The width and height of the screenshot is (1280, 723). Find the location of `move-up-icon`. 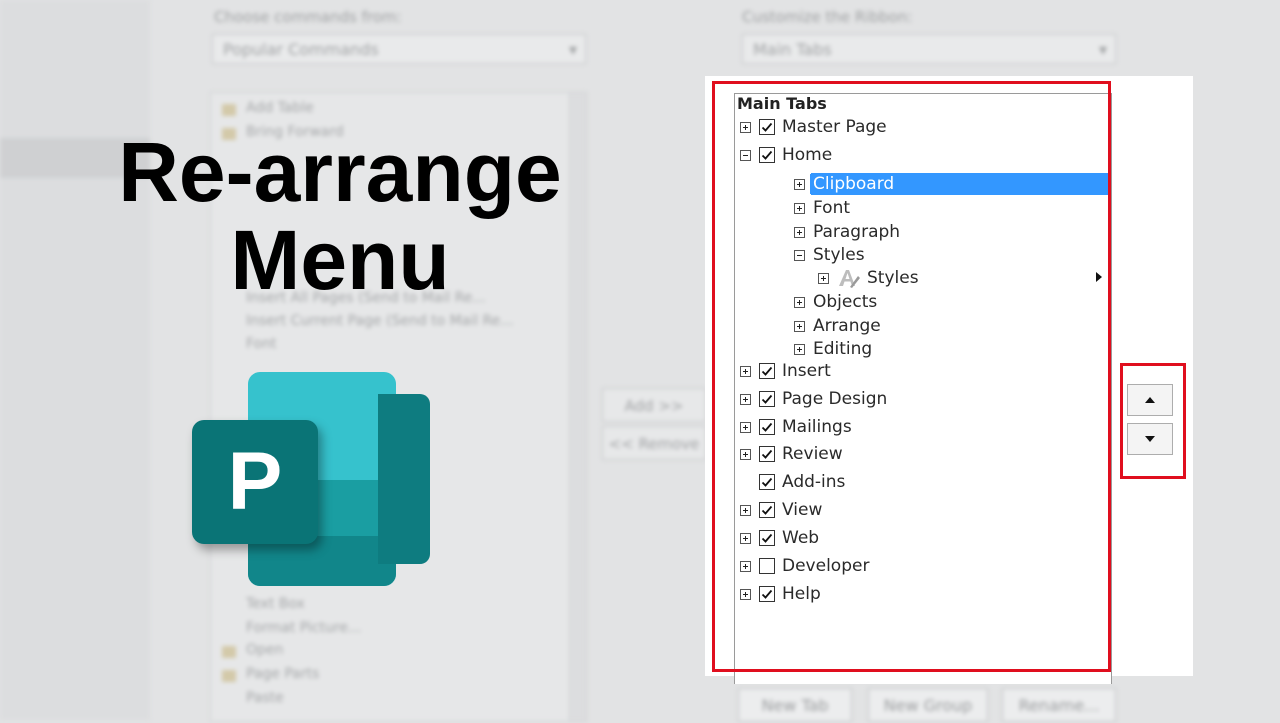

move-up-icon is located at coordinates (1150, 400).